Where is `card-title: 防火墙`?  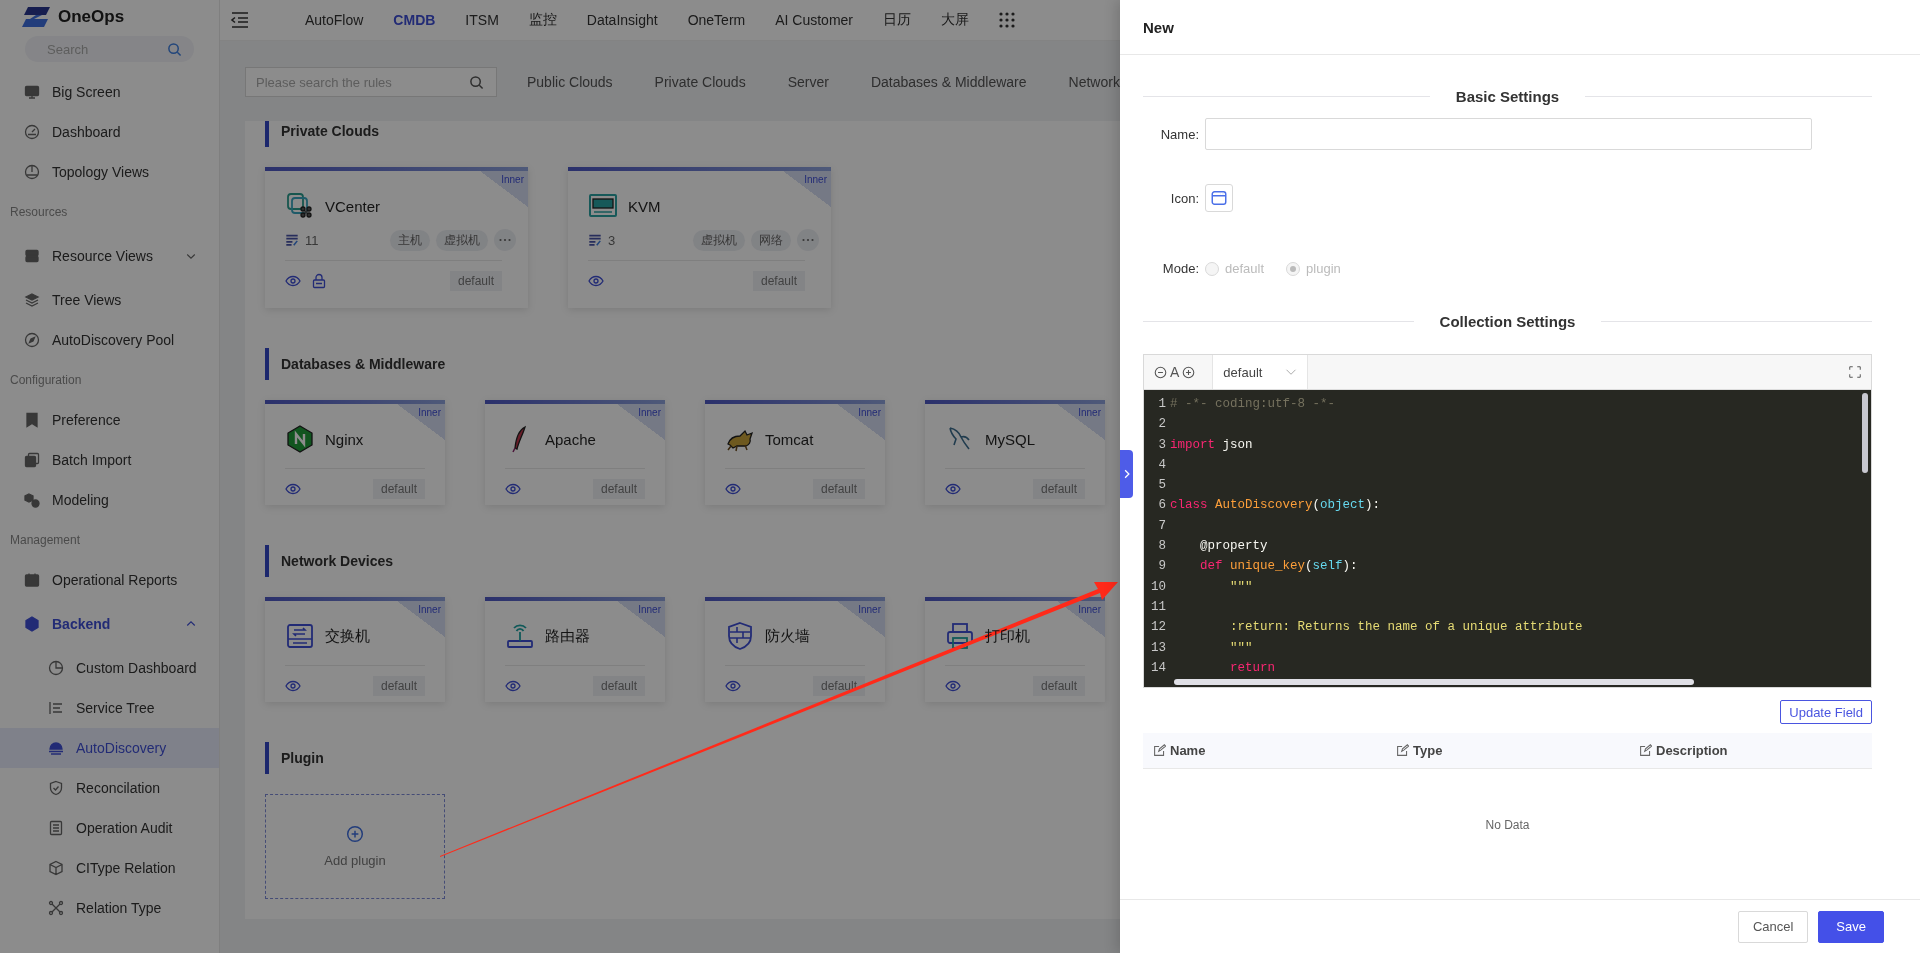 card-title: 防火墙 is located at coordinates (787, 636).